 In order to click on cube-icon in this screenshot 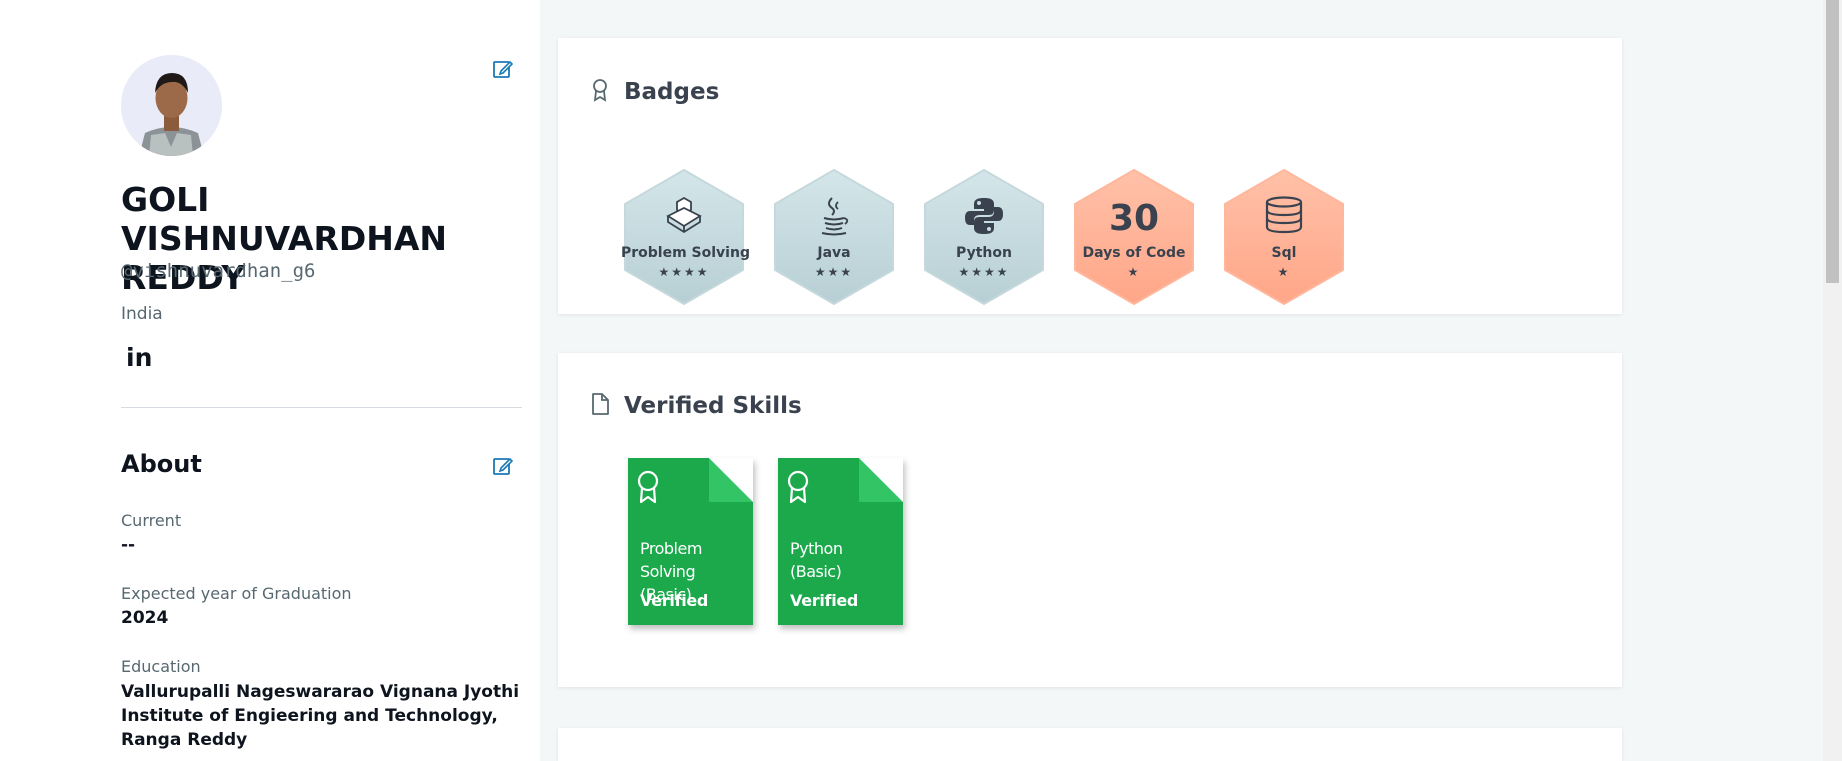, I will do `click(684, 217)`.